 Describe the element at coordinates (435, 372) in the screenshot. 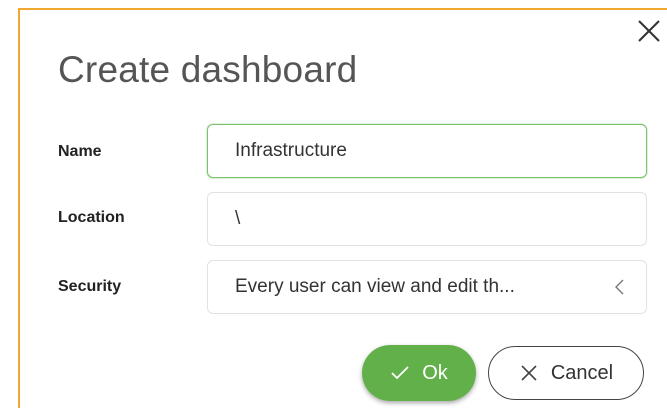

I see `ok-label: Ok` at that location.